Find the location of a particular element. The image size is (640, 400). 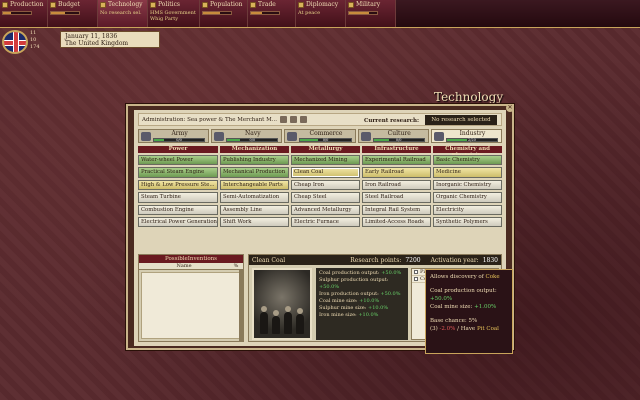

tab-trade: Trade is located at coordinates (272, 13).